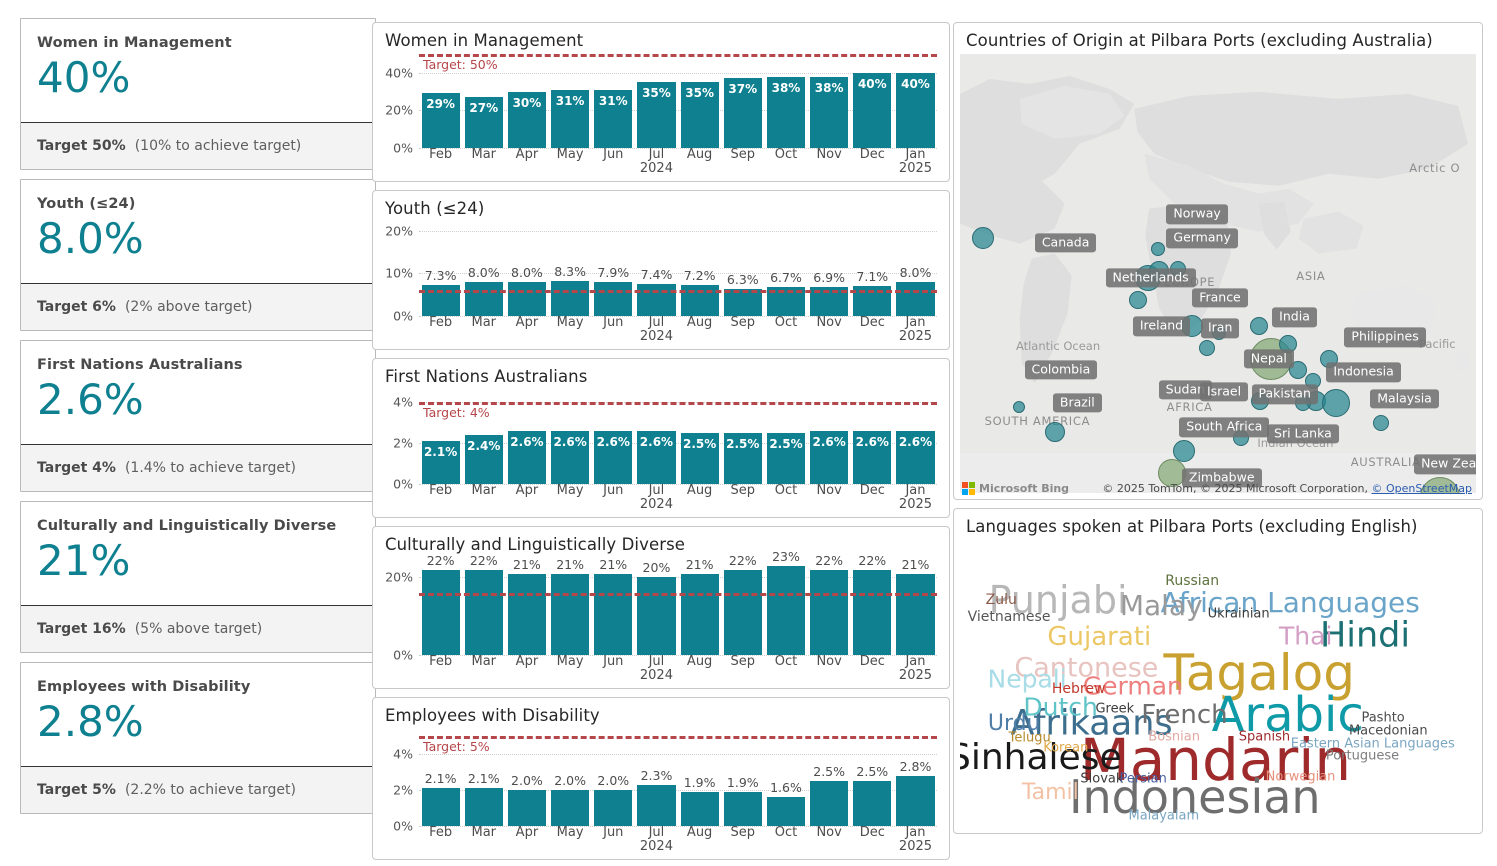 This screenshot has height=866, width=1497. I want to click on map-country-label: France, so click(1220, 297).